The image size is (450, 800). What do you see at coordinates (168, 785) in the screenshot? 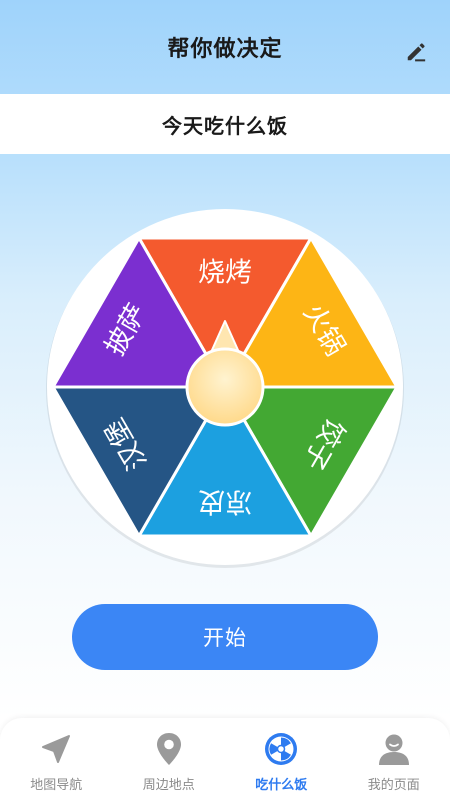
I see `tab-label: 周边地点` at bounding box center [168, 785].